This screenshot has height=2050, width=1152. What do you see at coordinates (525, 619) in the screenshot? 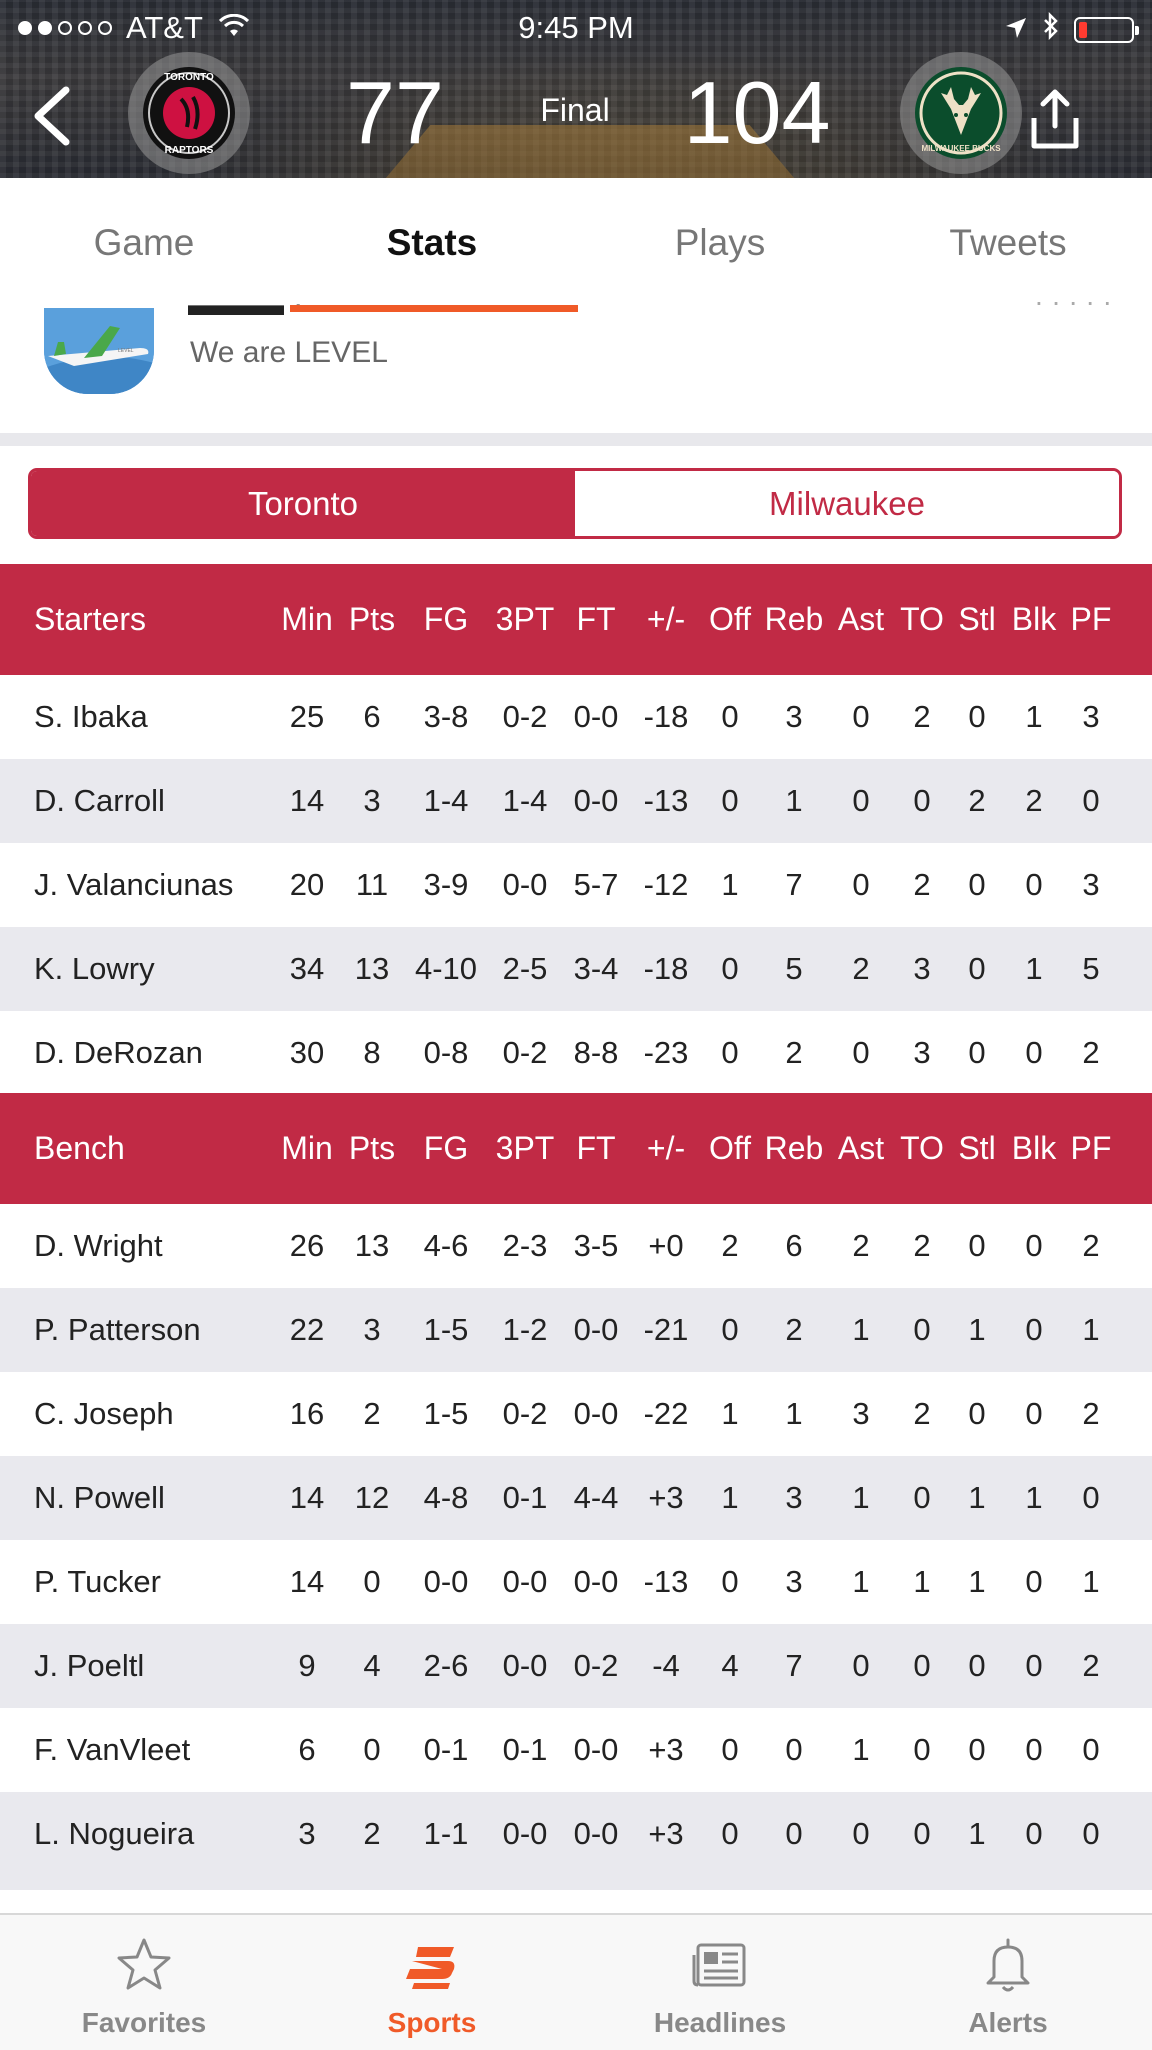
I see `column-header: 3PT` at bounding box center [525, 619].